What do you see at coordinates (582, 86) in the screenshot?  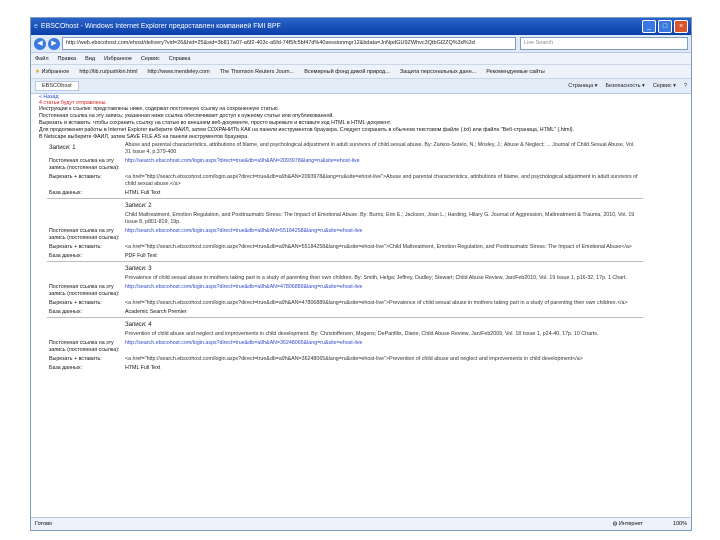 I see `page-menu: Страница ▾` at bounding box center [582, 86].